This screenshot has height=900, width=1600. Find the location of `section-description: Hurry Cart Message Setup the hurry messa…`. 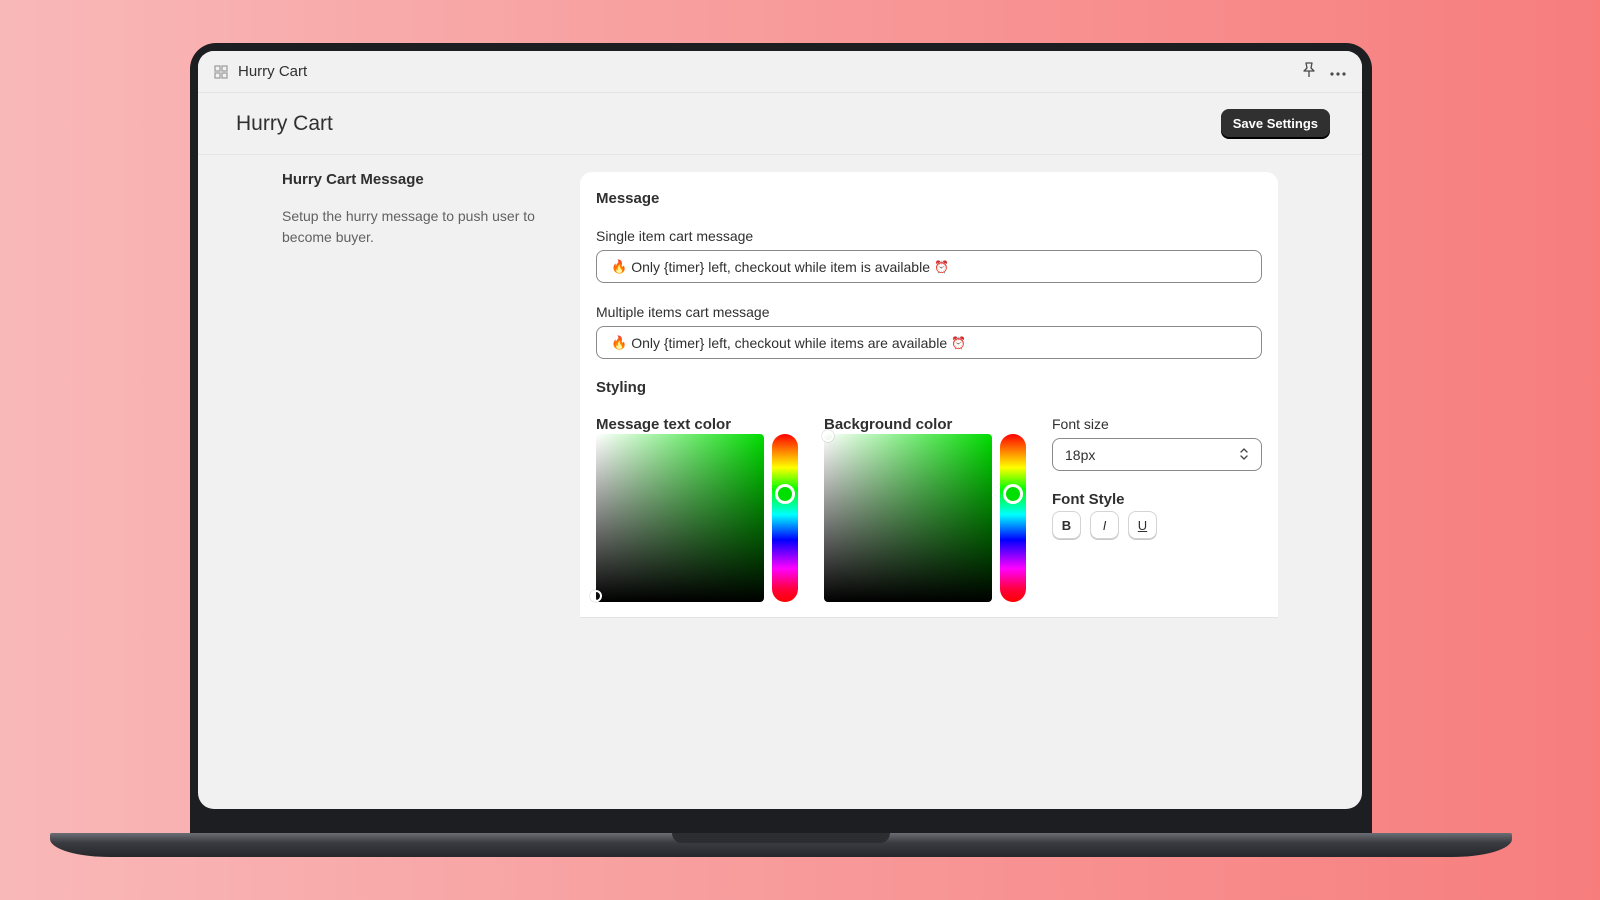

section-description: Hurry Cart Message Setup the hurry messa… is located at coordinates (422, 209).